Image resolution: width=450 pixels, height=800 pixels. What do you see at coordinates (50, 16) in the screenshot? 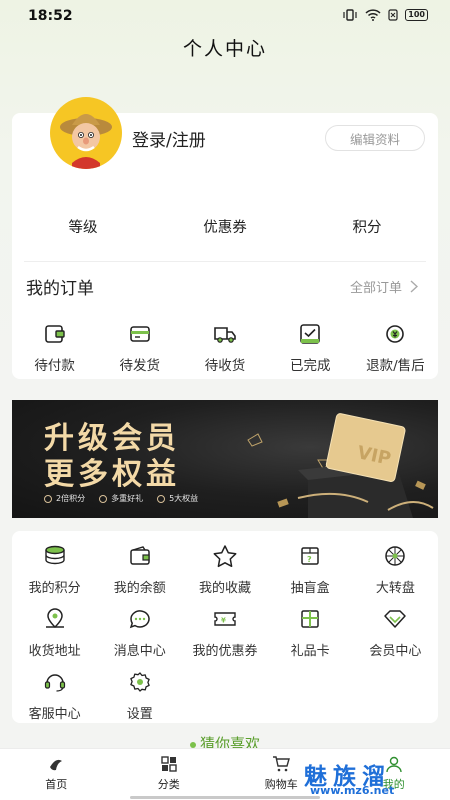
I see `status-time: 18:52` at bounding box center [50, 16].